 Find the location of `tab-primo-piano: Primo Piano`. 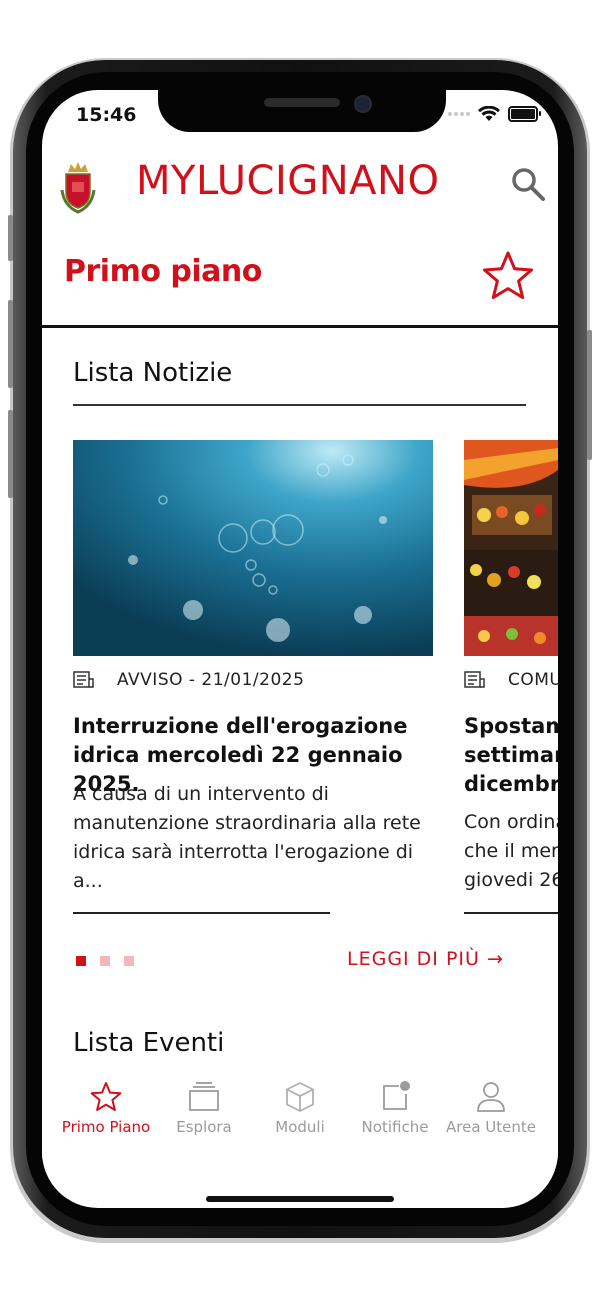

tab-primo-piano: Primo Piano is located at coordinates (106, 1108).